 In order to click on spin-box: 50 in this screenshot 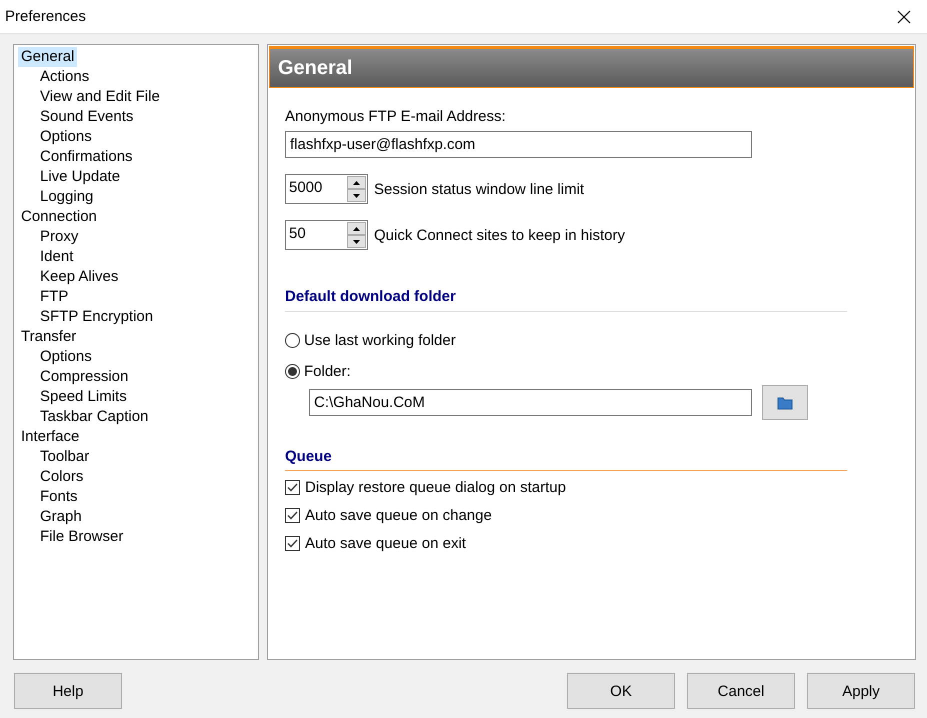, I will do `click(326, 235)`.